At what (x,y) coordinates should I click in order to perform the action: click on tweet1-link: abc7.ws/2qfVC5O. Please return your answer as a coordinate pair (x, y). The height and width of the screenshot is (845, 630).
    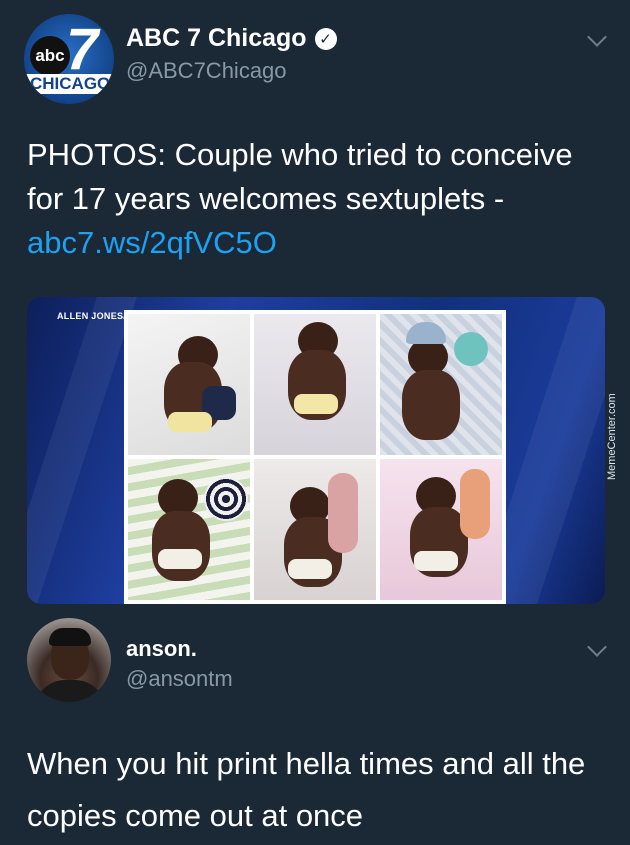
    Looking at the image, I should click on (322, 243).